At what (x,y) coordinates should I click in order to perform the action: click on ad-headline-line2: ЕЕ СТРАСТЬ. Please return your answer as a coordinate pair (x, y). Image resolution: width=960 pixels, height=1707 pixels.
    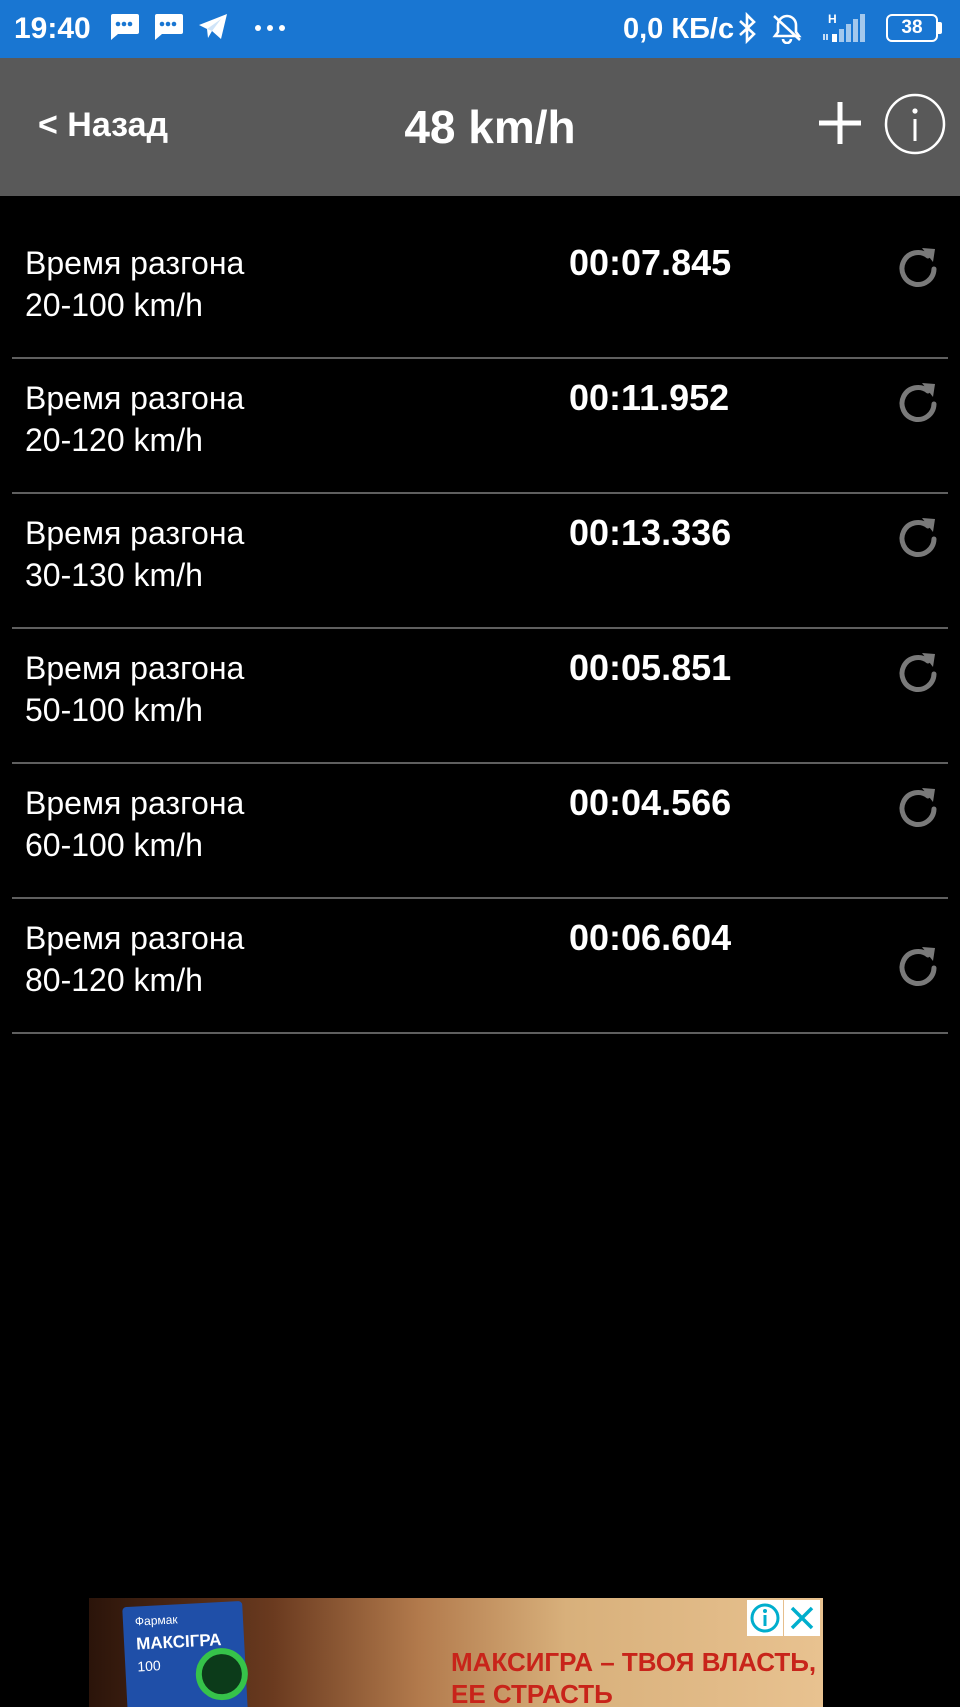
    Looking at the image, I should click on (532, 1693).